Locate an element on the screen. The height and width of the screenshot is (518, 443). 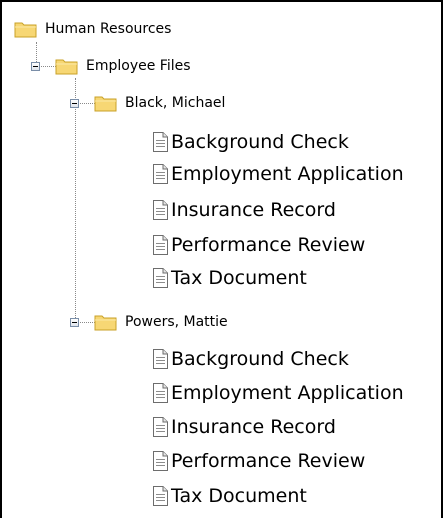
tree-node-label: Human Resources is located at coordinates (108, 29).